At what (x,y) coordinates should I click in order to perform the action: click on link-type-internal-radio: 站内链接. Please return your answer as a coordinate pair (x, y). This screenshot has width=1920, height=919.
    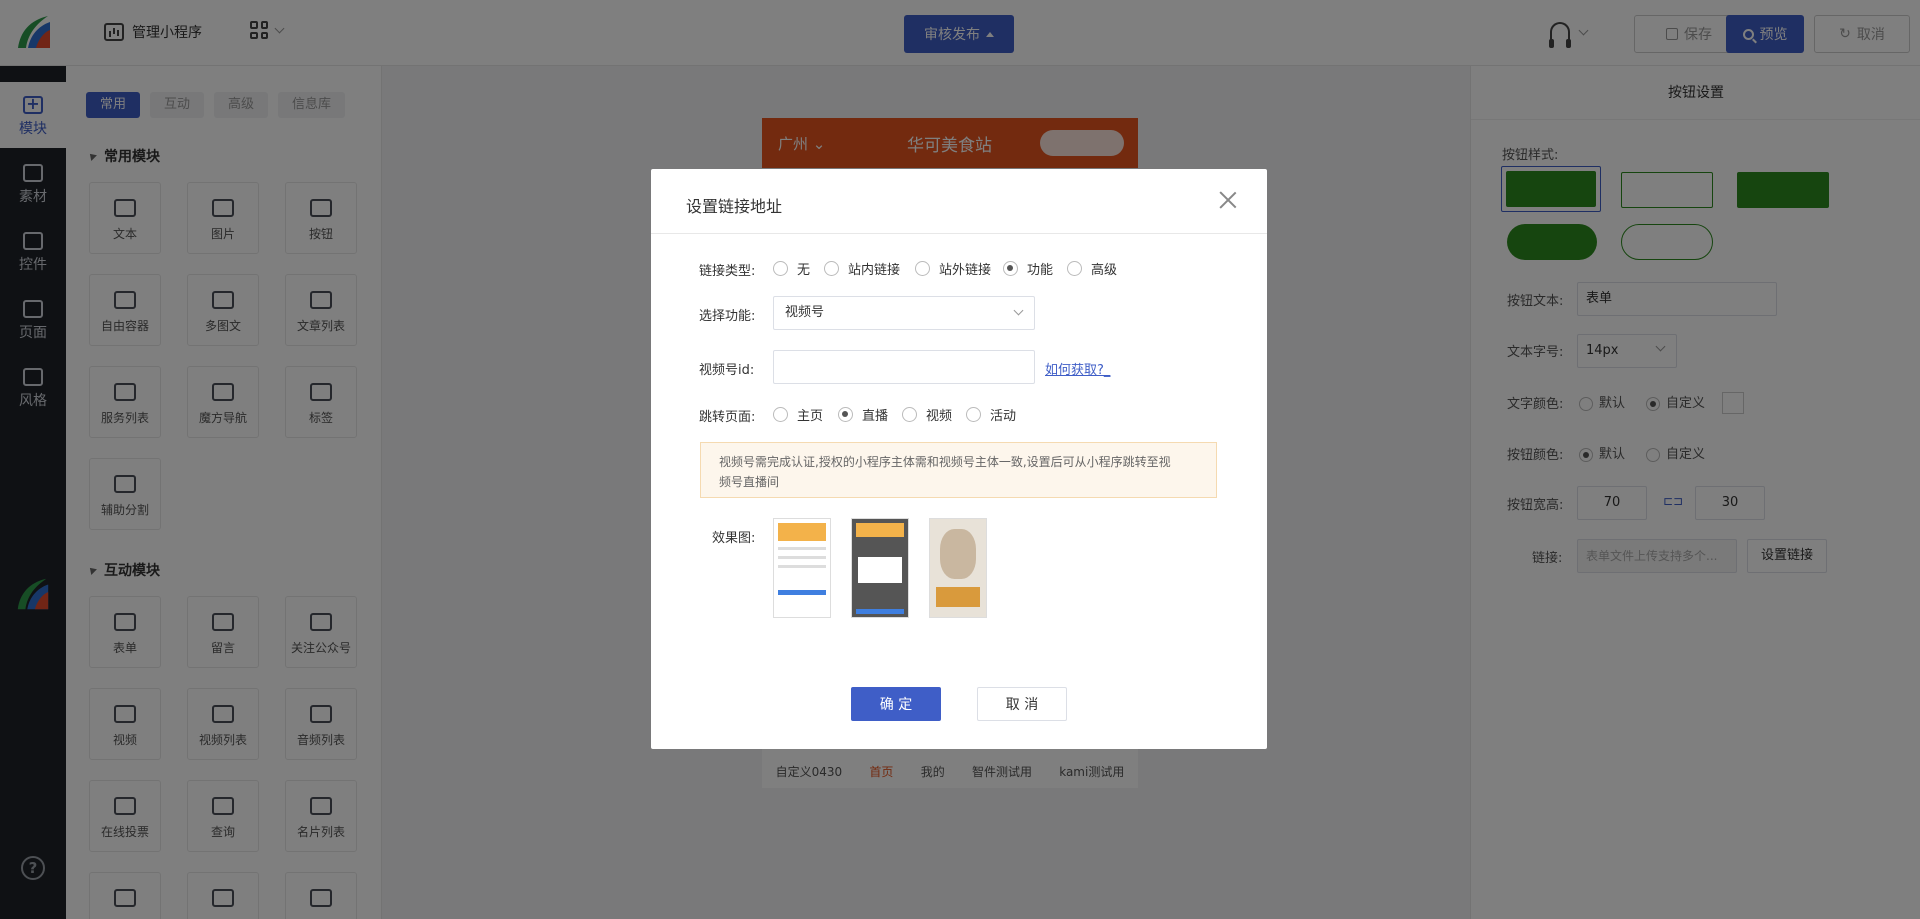
    Looking at the image, I should click on (862, 268).